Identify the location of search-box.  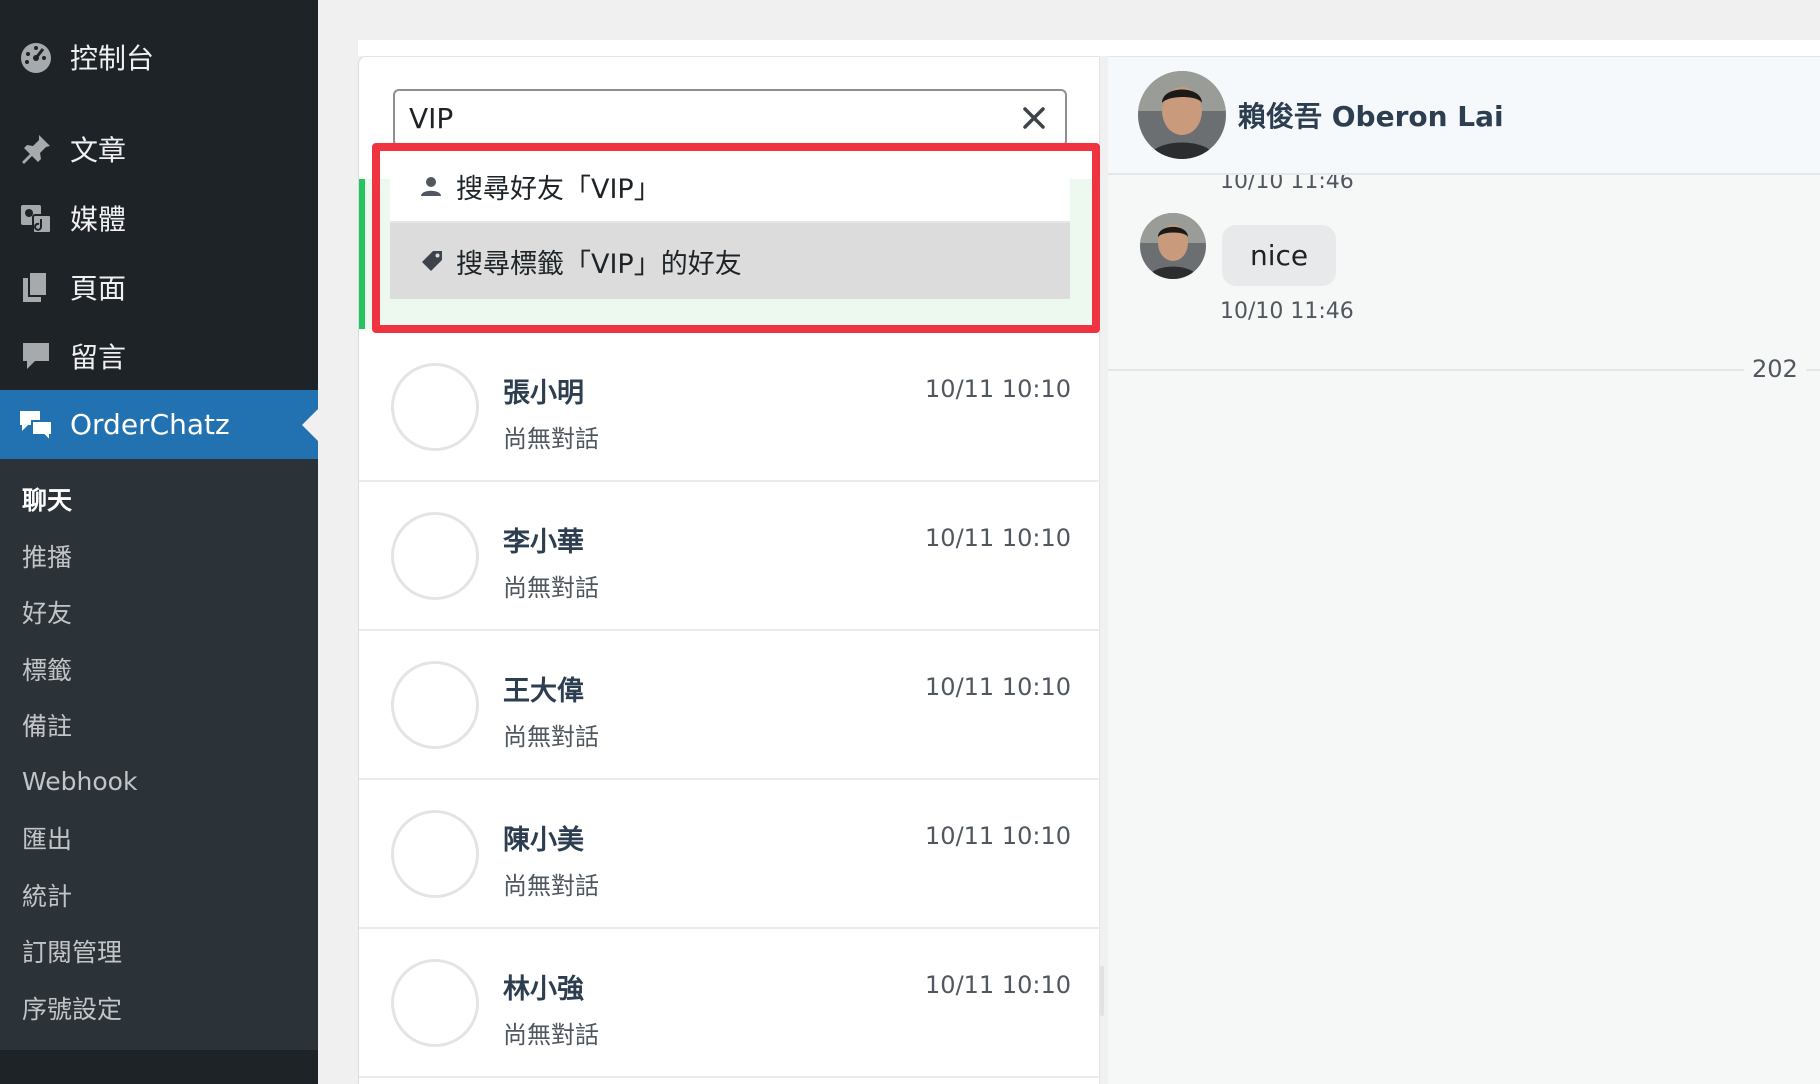
(730, 118).